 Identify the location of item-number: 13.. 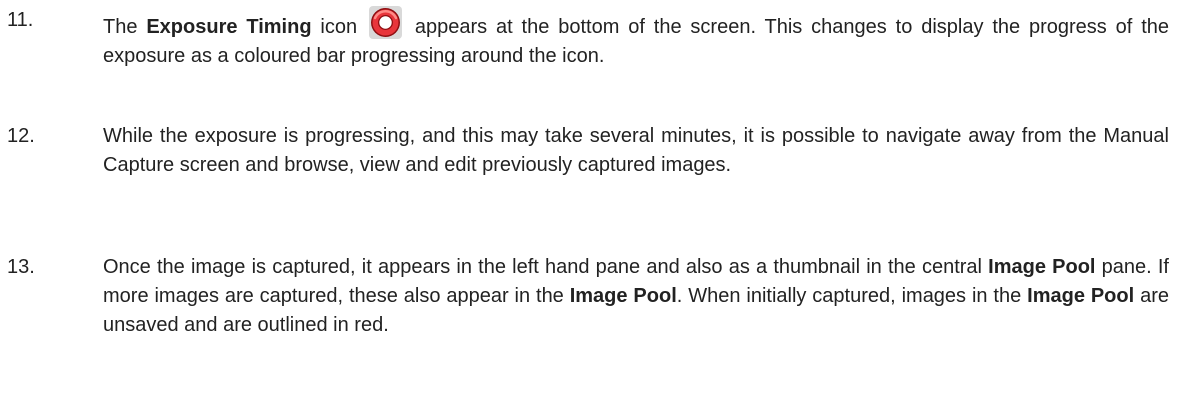
(21, 267).